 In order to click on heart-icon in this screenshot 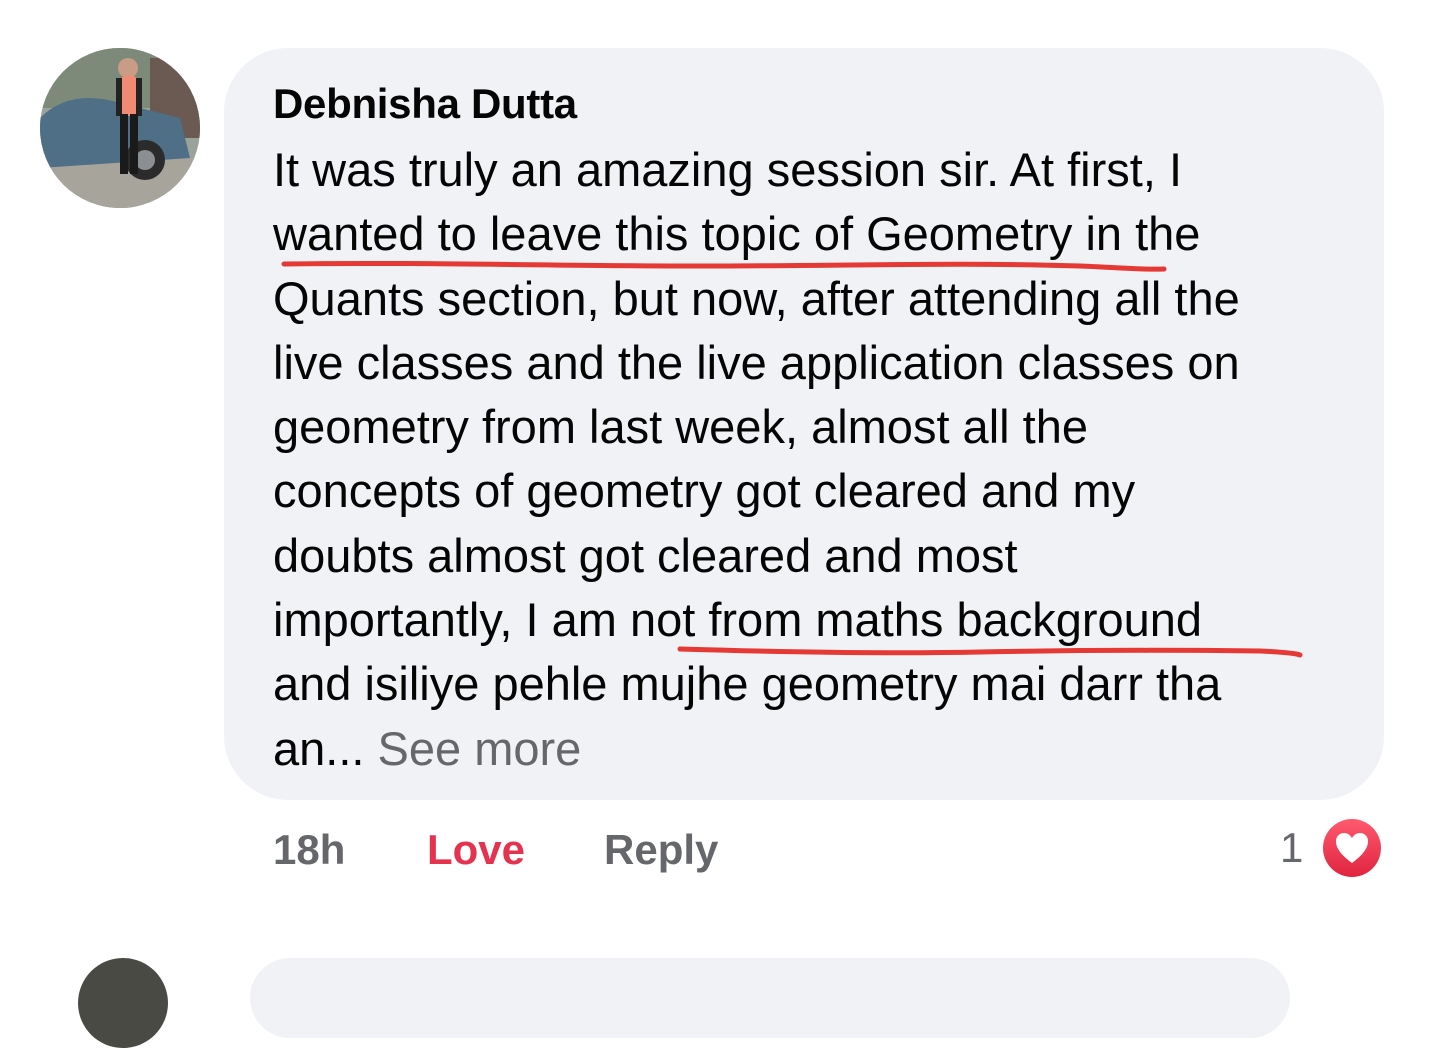, I will do `click(1352, 848)`.